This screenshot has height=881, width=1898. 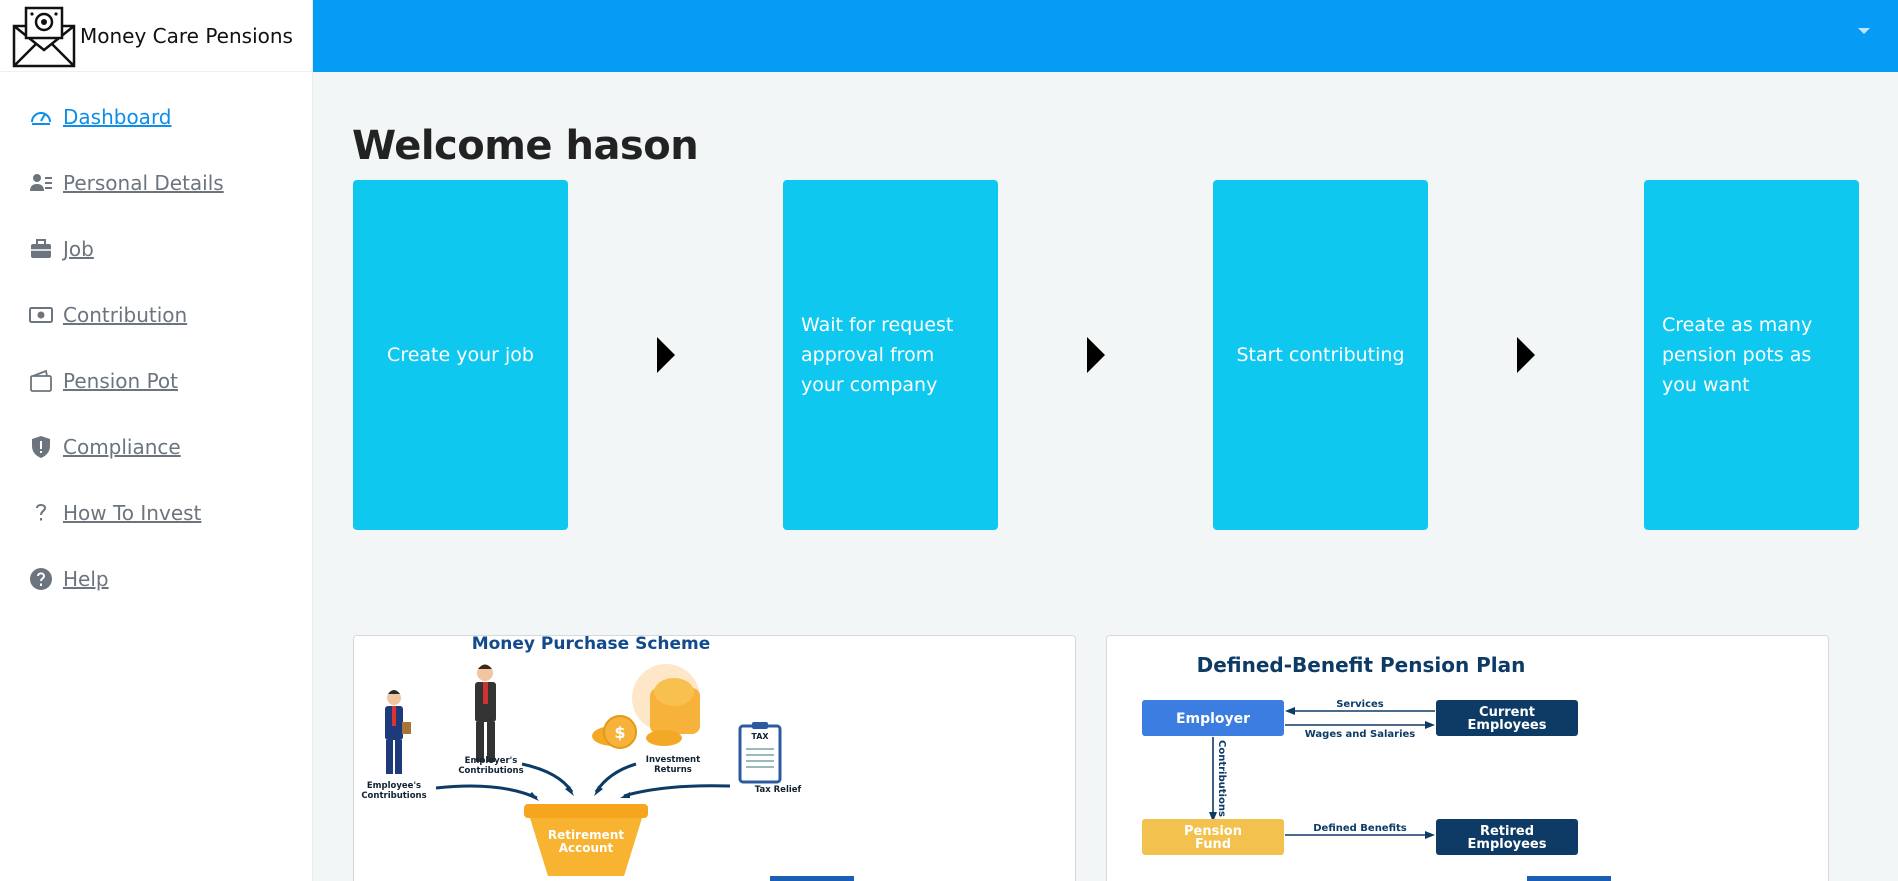 What do you see at coordinates (41, 447) in the screenshot?
I see `shield-icon` at bounding box center [41, 447].